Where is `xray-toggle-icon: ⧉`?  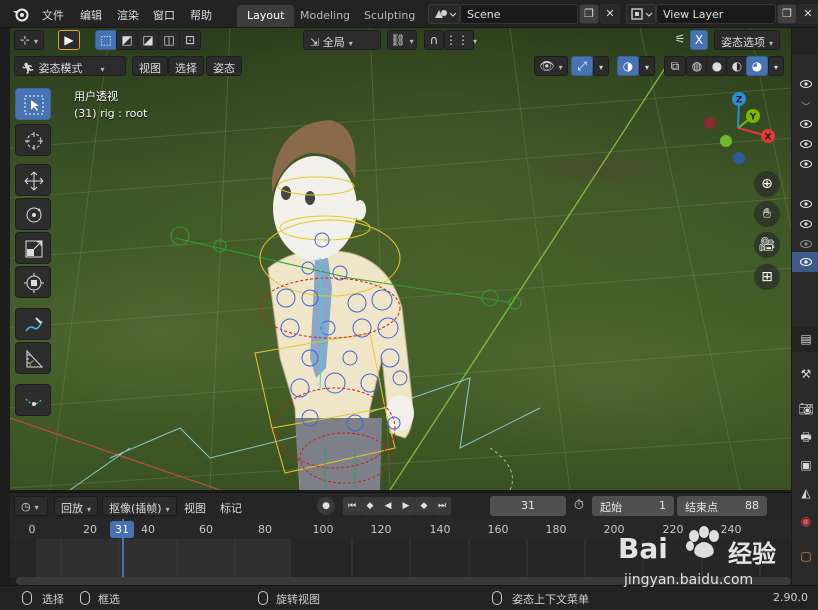
xray-toggle-icon: ⧉ is located at coordinates (675, 66).